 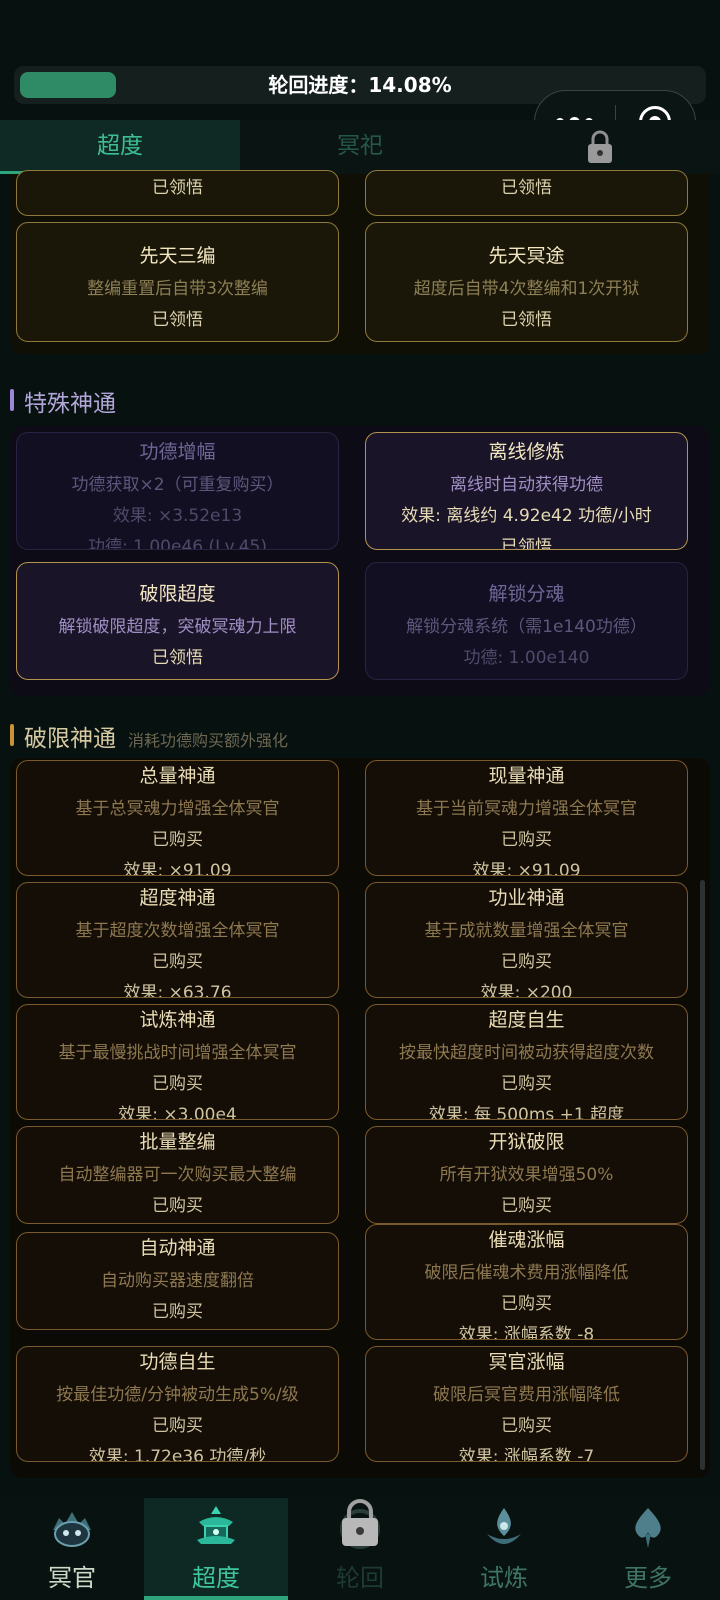 I want to click on effect-text: 效果: ×3.52e13, so click(x=177, y=516).